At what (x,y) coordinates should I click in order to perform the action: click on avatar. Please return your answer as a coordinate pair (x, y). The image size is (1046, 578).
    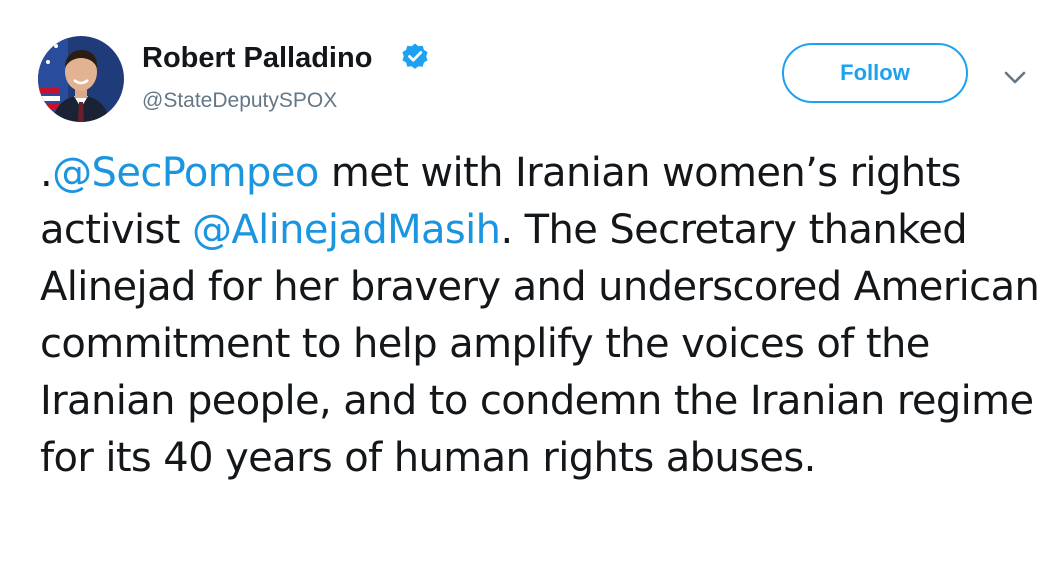
    Looking at the image, I should click on (81, 79).